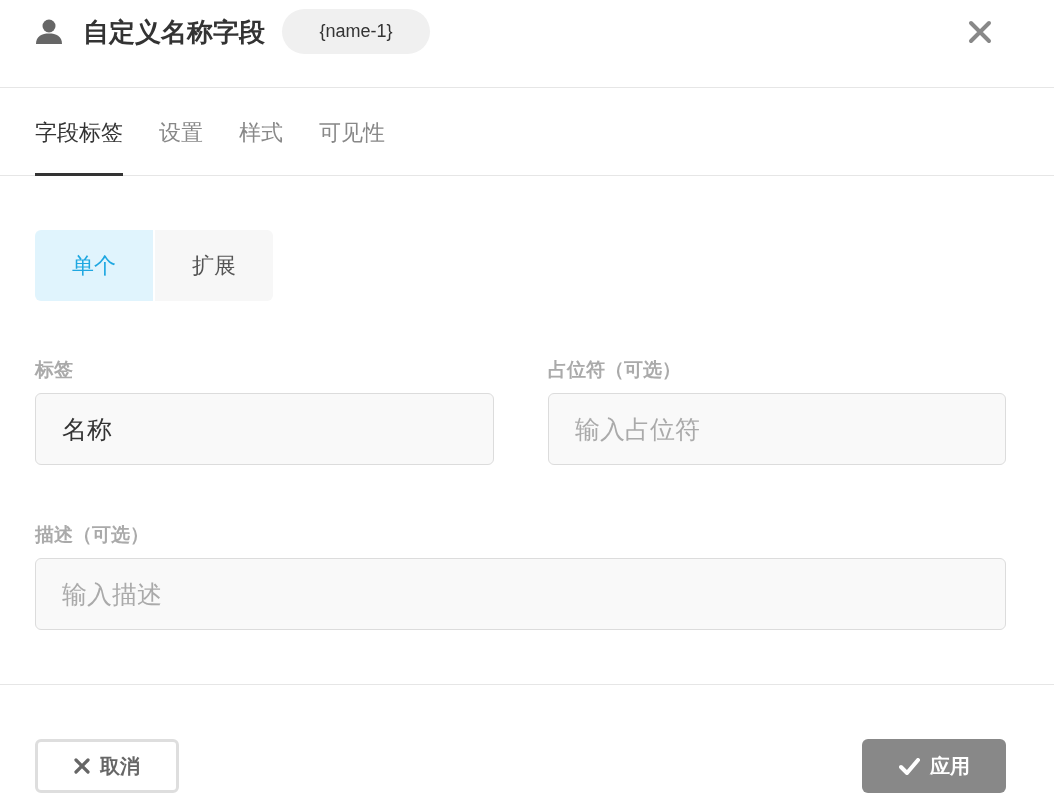 This screenshot has height=806, width=1054. Describe the element at coordinates (264, 429) in the screenshot. I see `text-field: 名称` at that location.